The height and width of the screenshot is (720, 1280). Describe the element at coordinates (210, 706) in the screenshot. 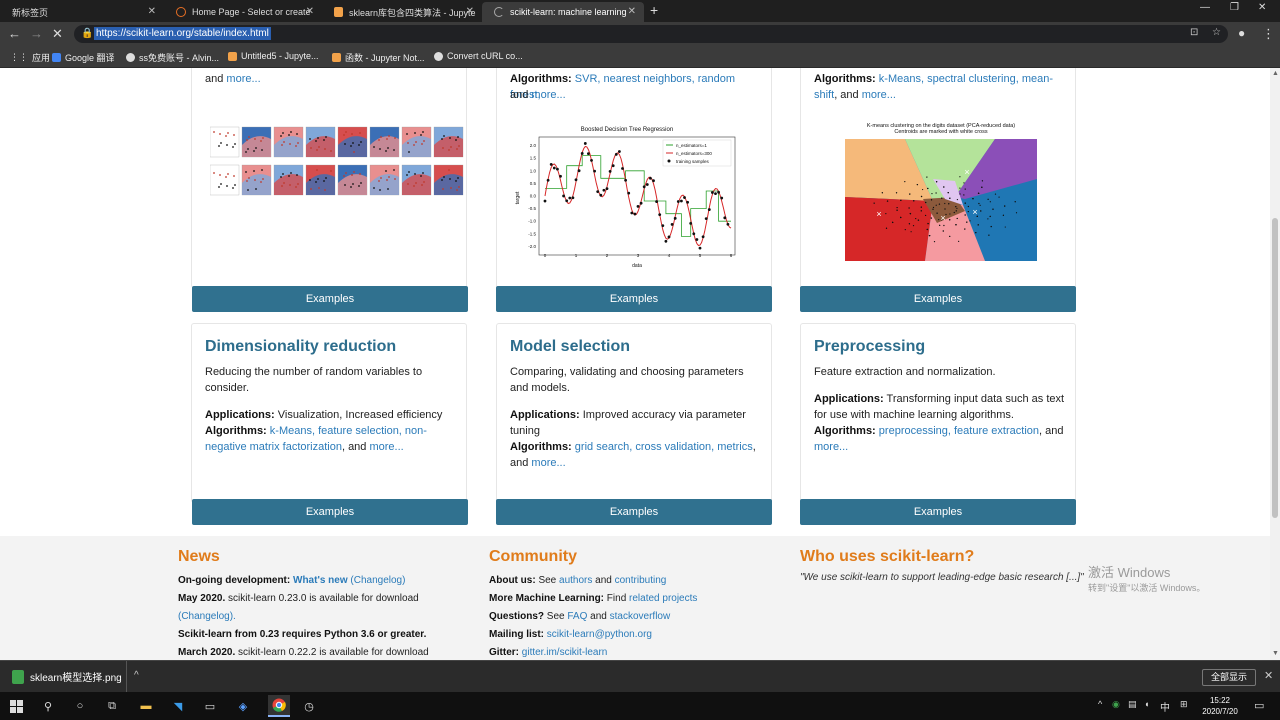

I see `terminal-icon: ▭` at that location.